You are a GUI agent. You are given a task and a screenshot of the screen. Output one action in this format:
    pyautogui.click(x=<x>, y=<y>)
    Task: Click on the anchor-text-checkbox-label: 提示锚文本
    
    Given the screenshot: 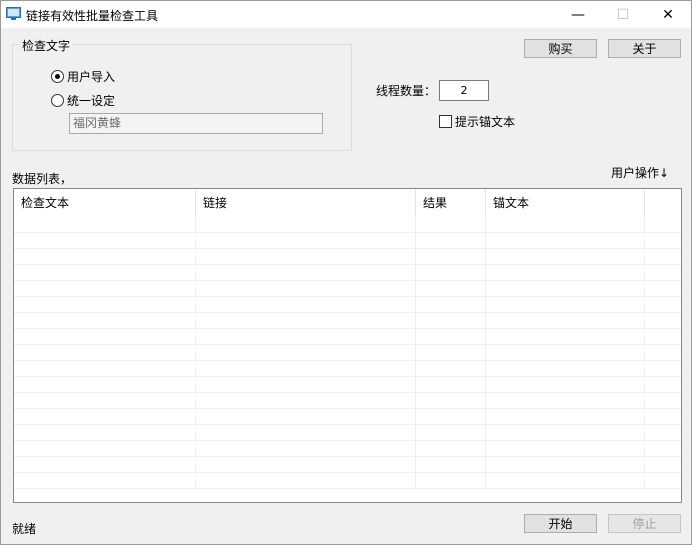 What is the action you would take?
    pyautogui.click(x=485, y=122)
    